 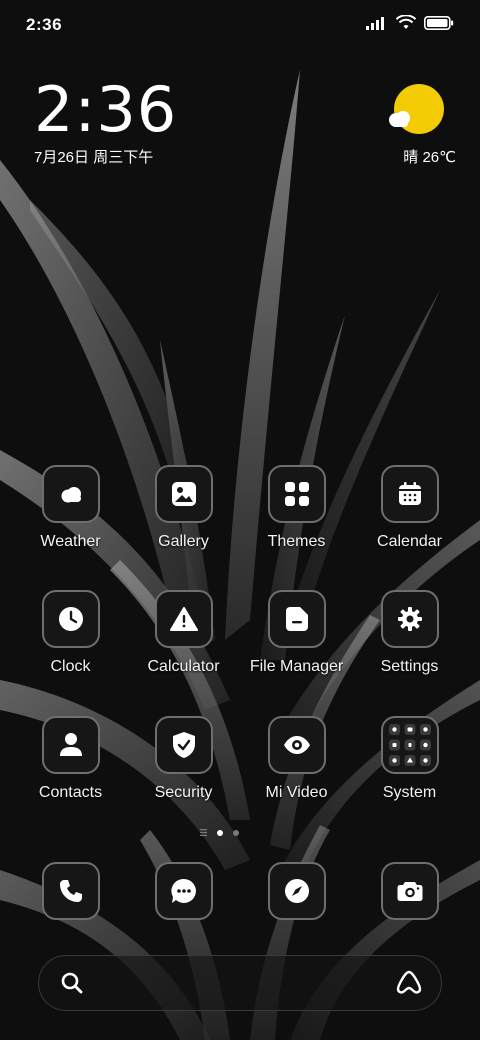 What do you see at coordinates (409, 666) in the screenshot?
I see `app-label: Settings` at bounding box center [409, 666].